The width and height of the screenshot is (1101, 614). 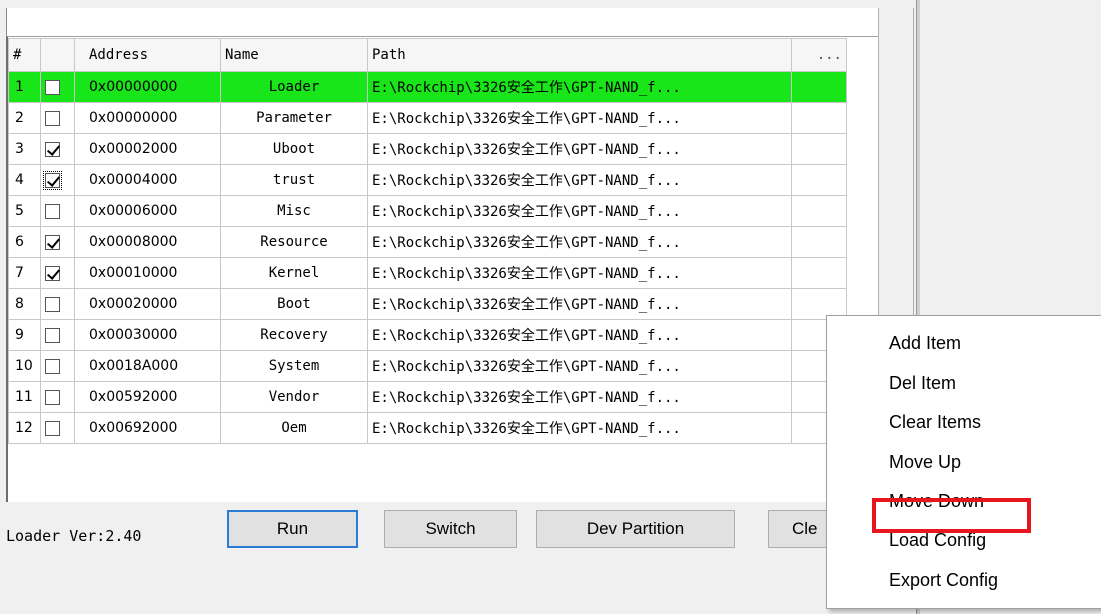 I want to click on row-name: trust, so click(x=294, y=180).